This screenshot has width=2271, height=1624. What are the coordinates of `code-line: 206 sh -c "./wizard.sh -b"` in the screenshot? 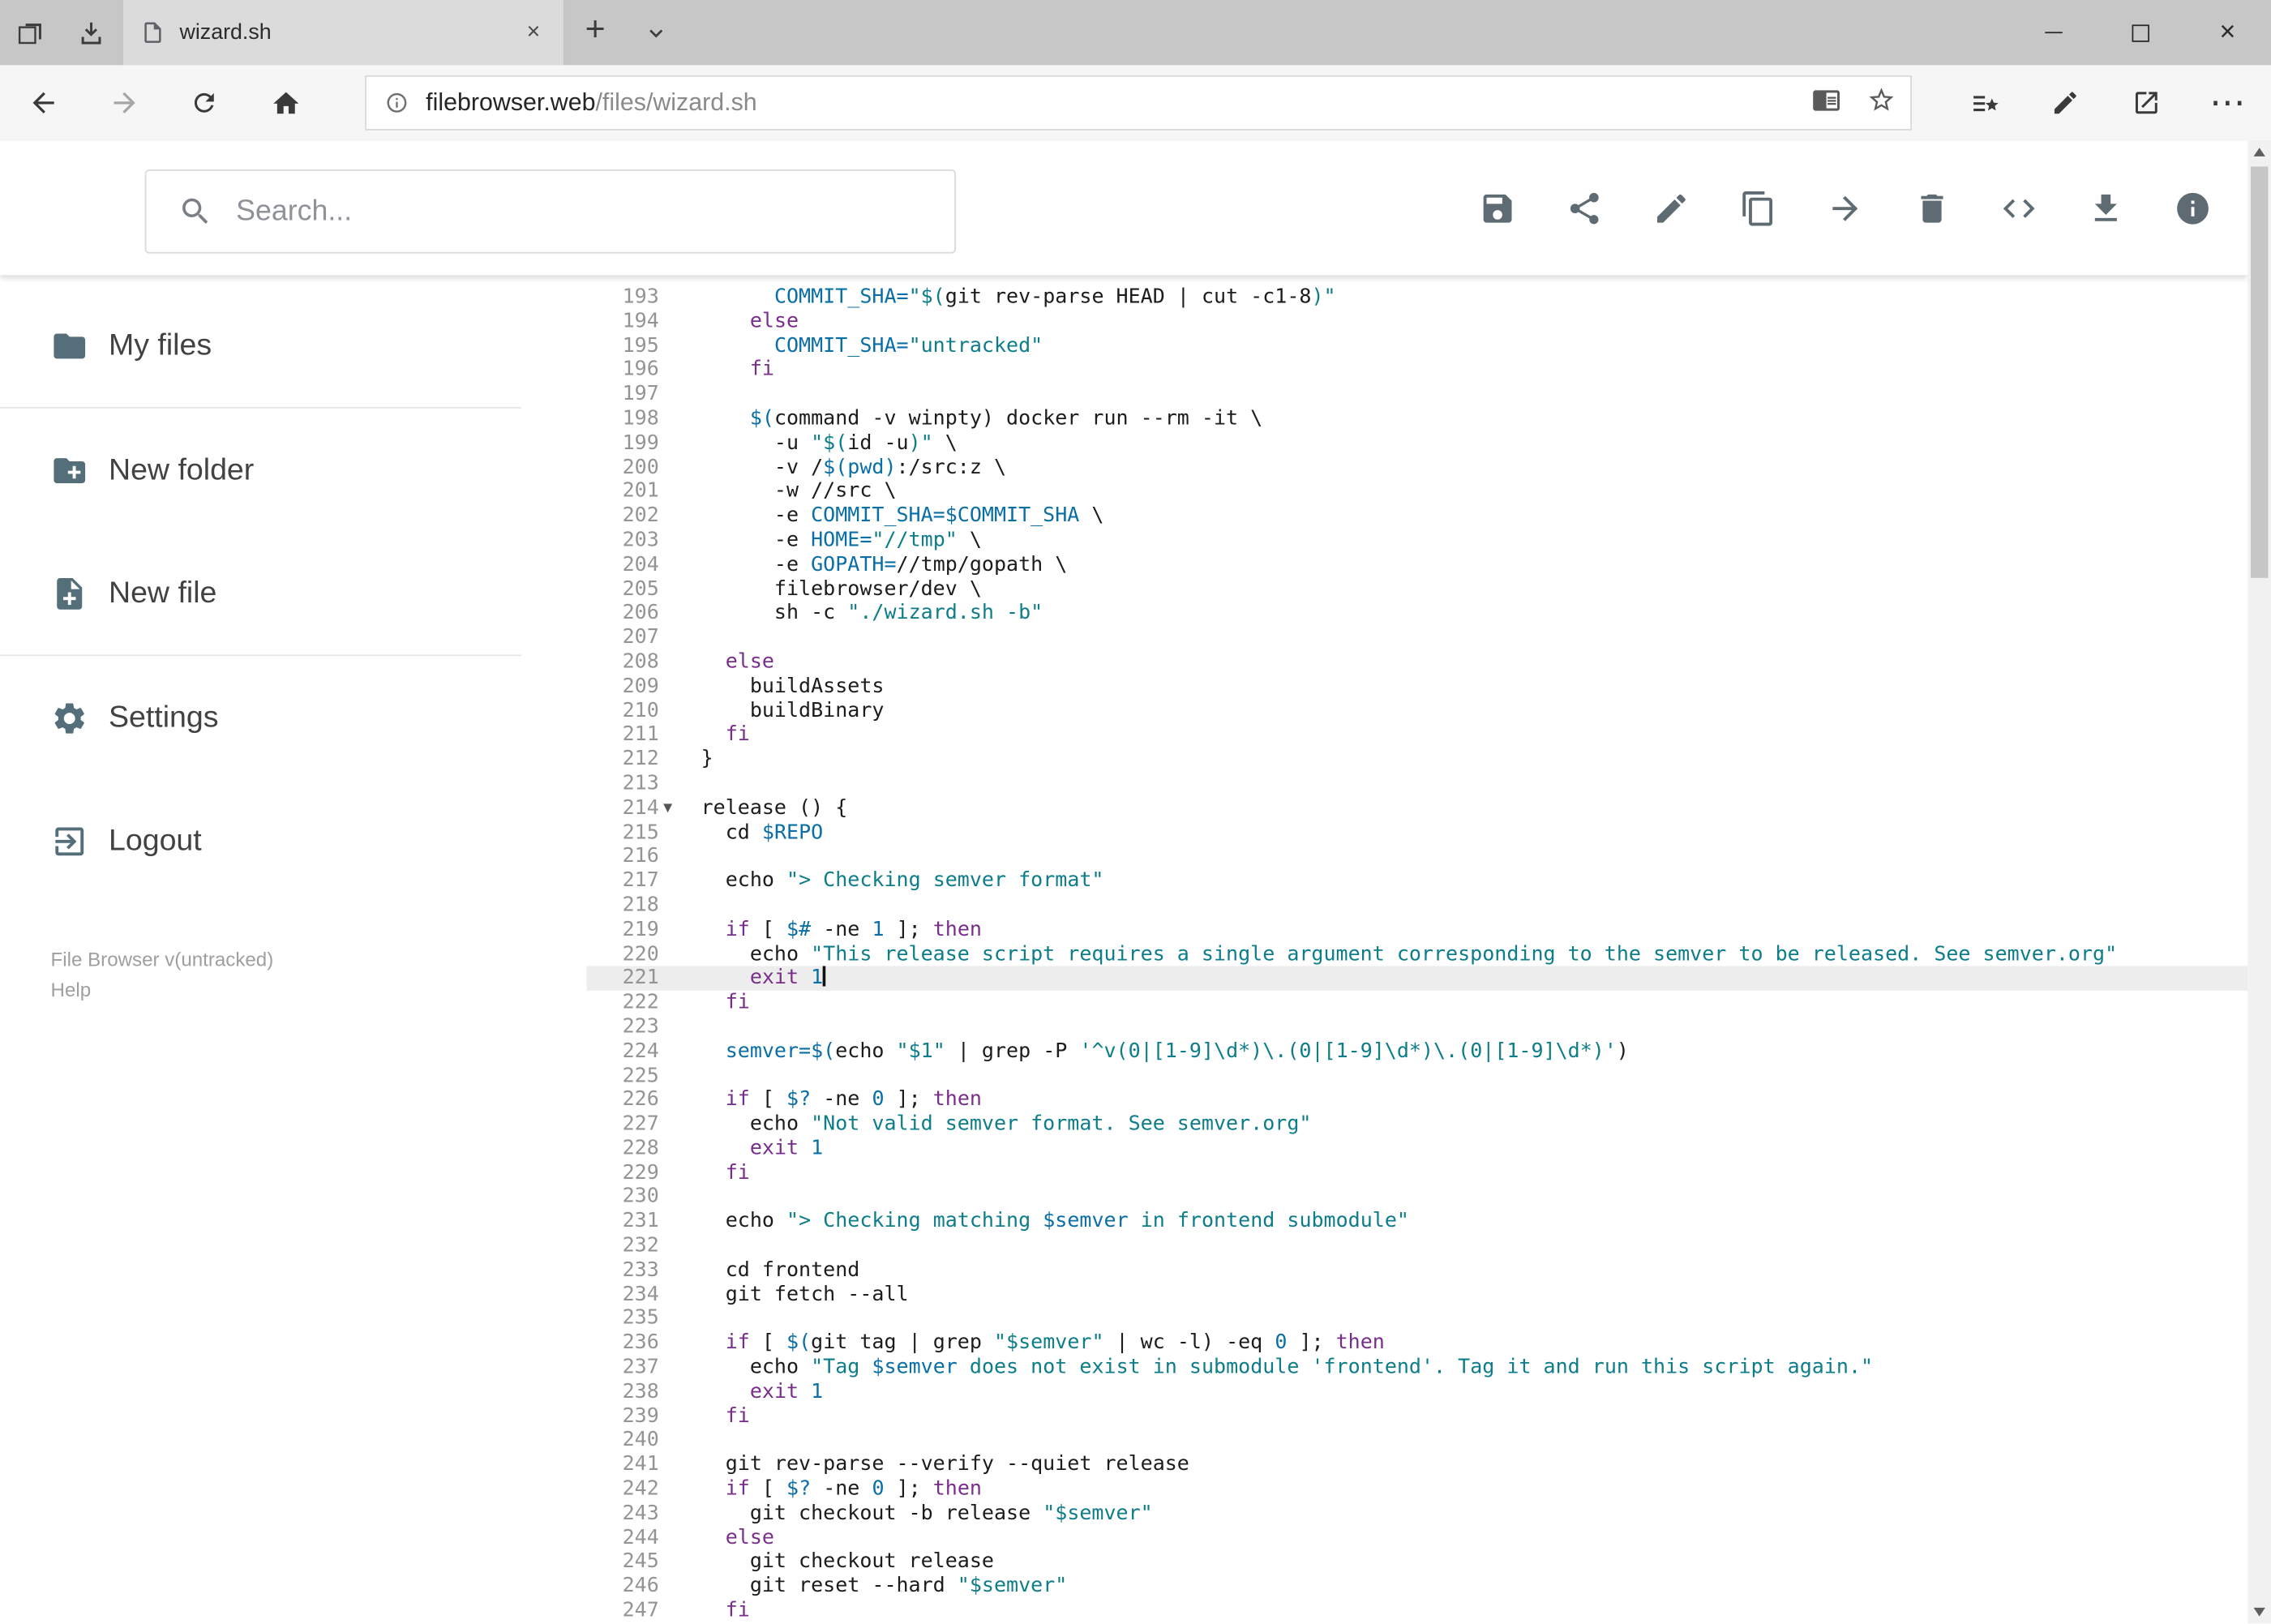 It's located at (1417, 614).